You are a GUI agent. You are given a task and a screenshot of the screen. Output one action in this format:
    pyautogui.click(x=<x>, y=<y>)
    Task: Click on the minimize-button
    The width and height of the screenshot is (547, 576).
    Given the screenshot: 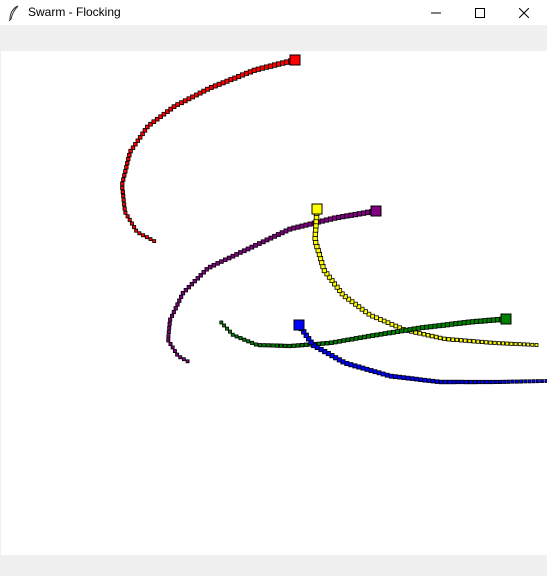 What is the action you would take?
    pyautogui.click(x=436, y=12)
    